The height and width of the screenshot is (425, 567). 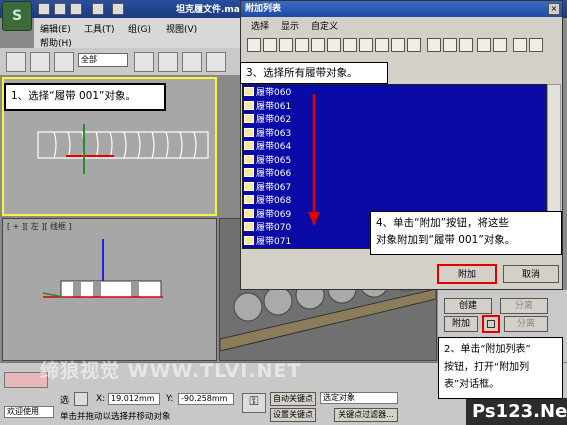 What do you see at coordinates (443, 223) in the screenshot?
I see `annotation-step4-line1: 4、单击“附加”按钮，将这些` at bounding box center [443, 223].